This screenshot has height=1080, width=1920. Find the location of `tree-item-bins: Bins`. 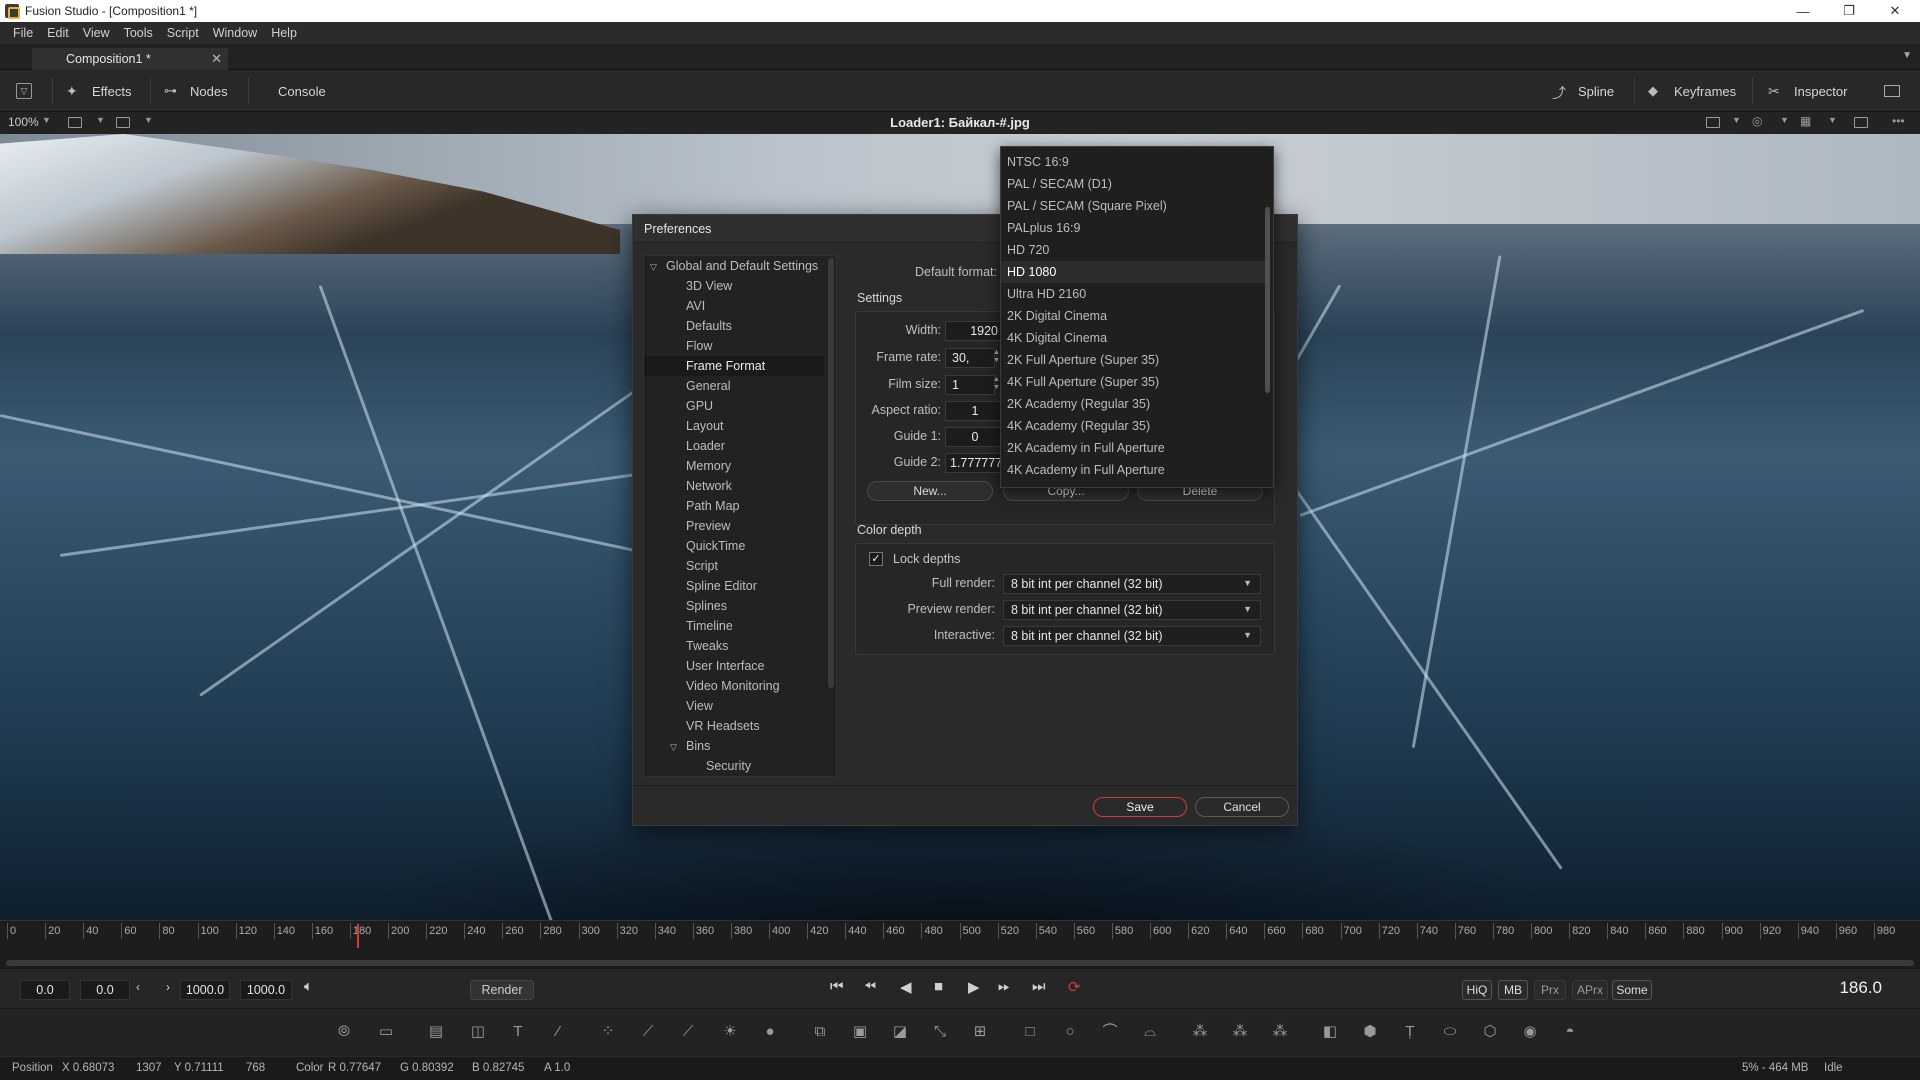

tree-item-bins: Bins is located at coordinates (734, 746).